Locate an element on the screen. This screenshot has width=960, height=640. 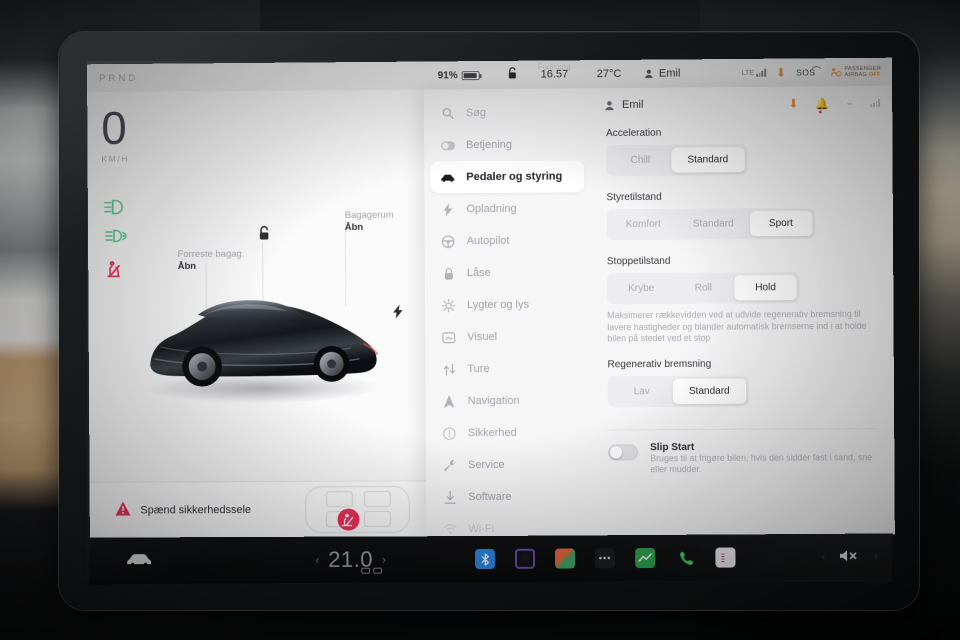
unlock-icon is located at coordinates (513, 75).